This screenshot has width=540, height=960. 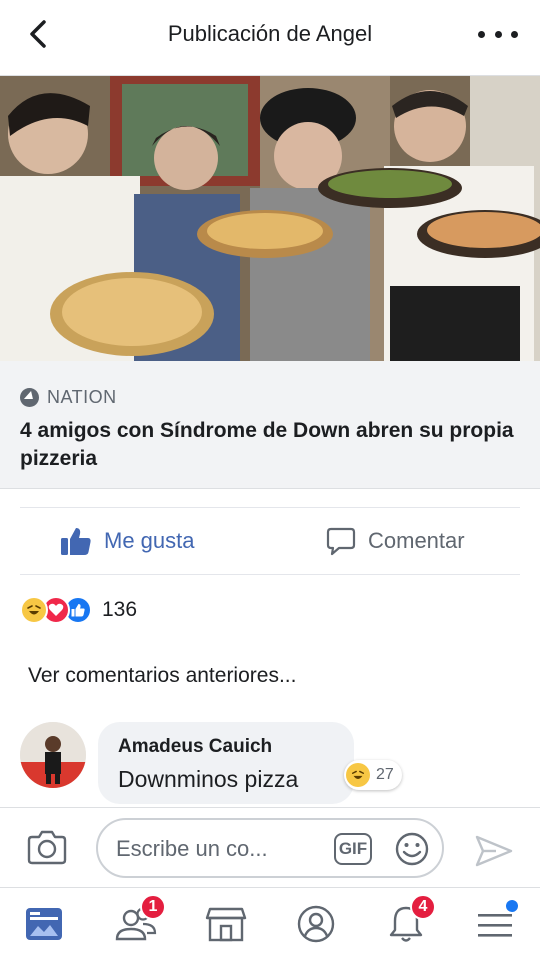 What do you see at coordinates (82, 397) in the screenshot?
I see `link-source-label: NATION` at bounding box center [82, 397].